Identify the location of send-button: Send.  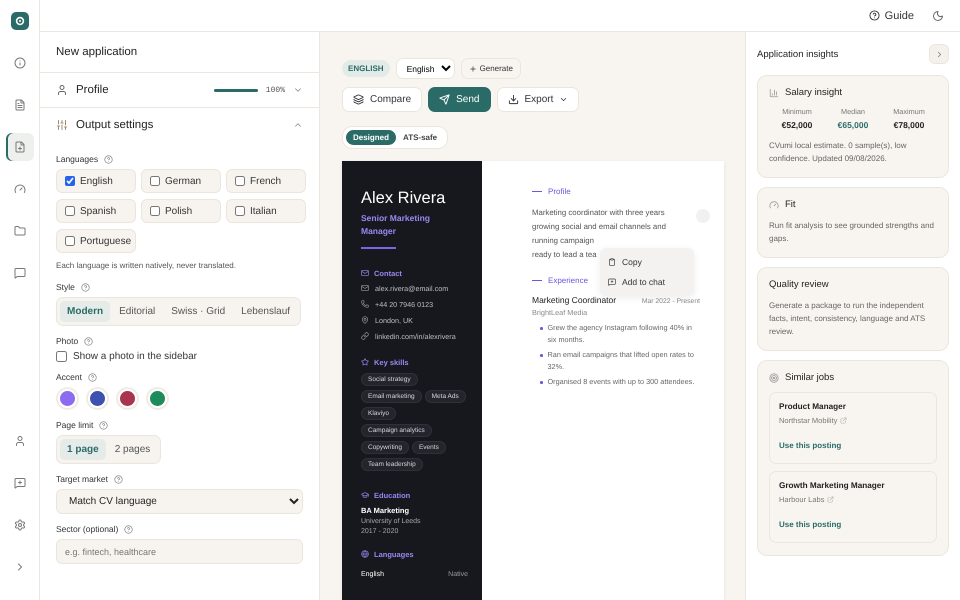
(459, 99).